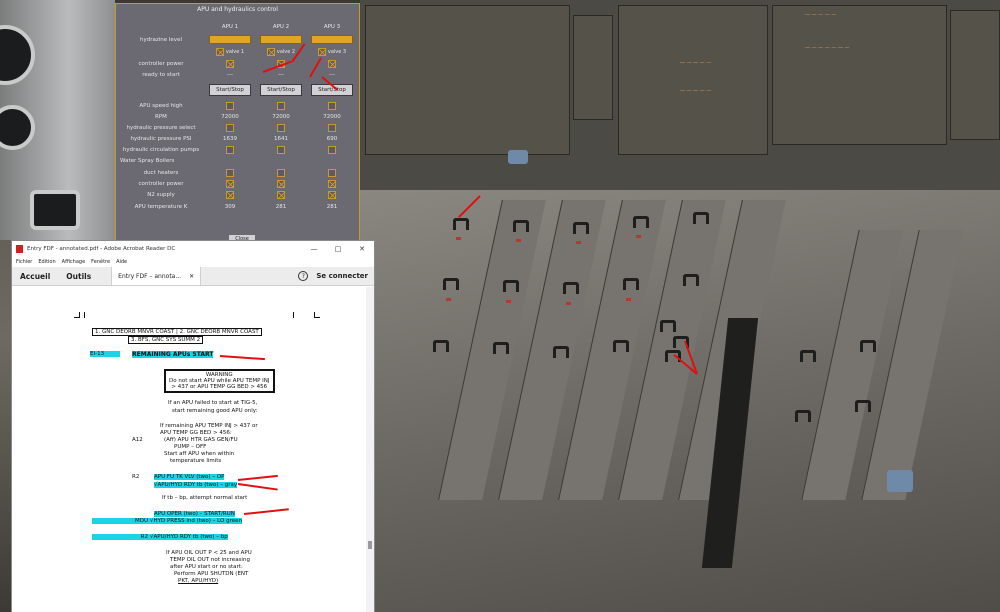  Describe the element at coordinates (281, 127) in the screenshot. I see `press-select-2-checkbox` at that location.